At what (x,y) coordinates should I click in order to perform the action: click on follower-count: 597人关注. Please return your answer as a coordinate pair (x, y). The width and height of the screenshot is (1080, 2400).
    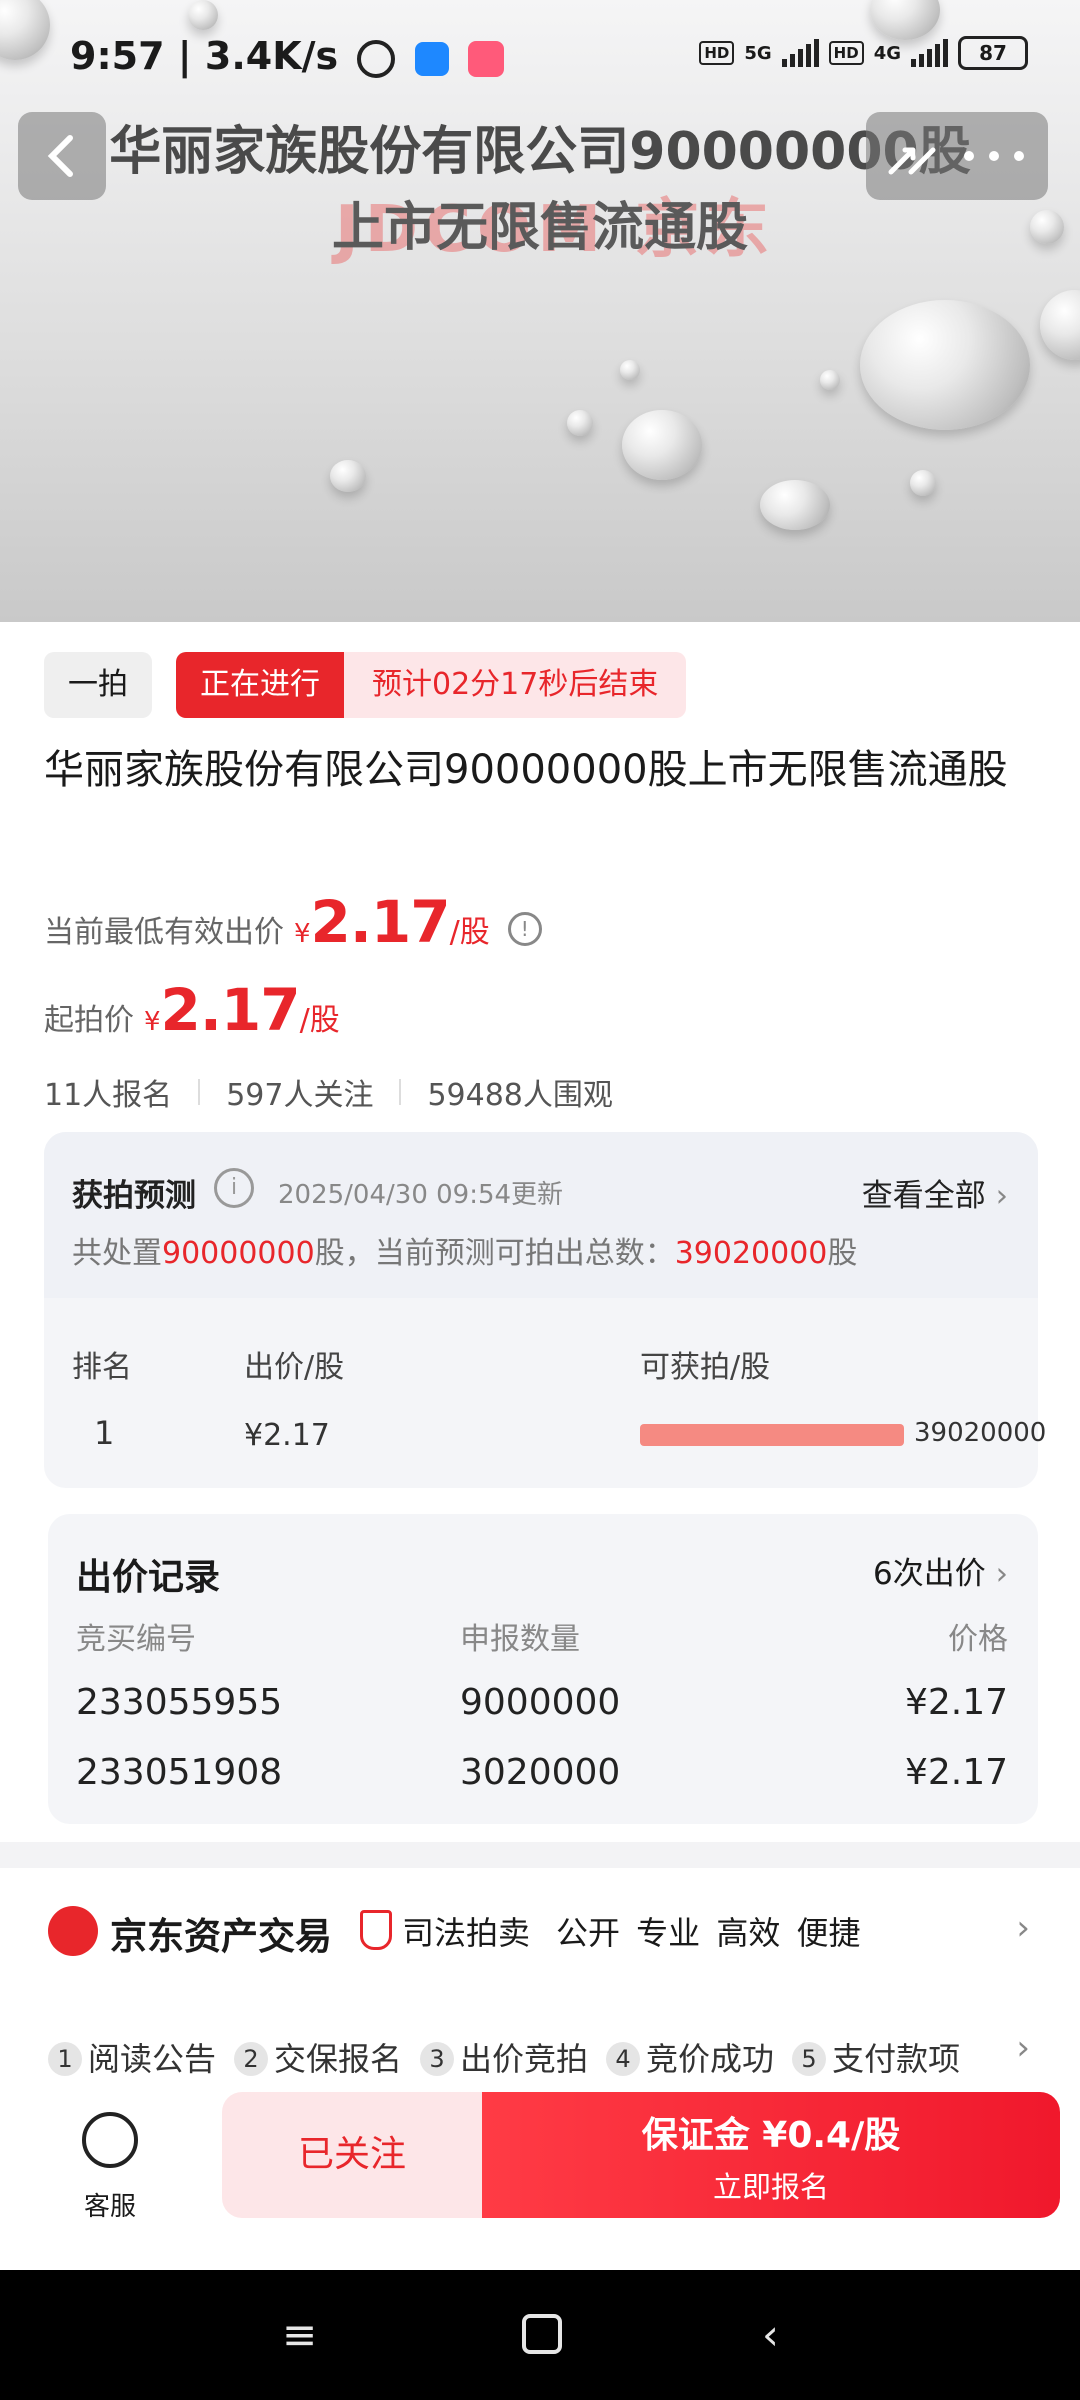
    Looking at the image, I should click on (300, 1095).